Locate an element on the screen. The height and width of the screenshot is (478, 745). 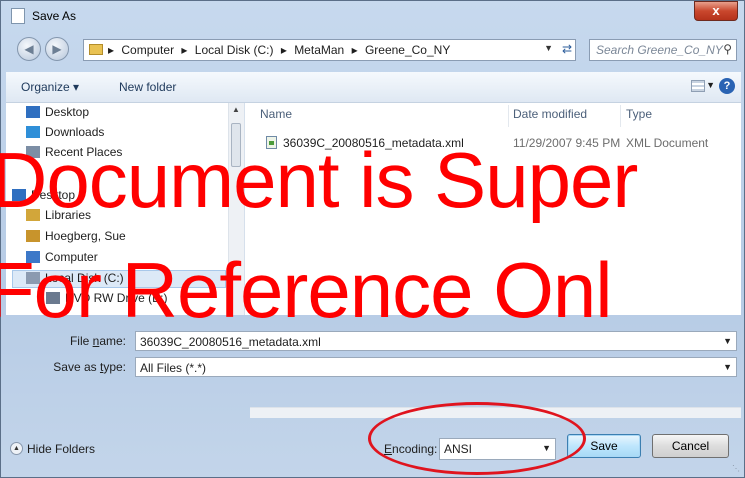
file-name-value: 36039C_20080516_metadata.xml is located at coordinates (230, 342).